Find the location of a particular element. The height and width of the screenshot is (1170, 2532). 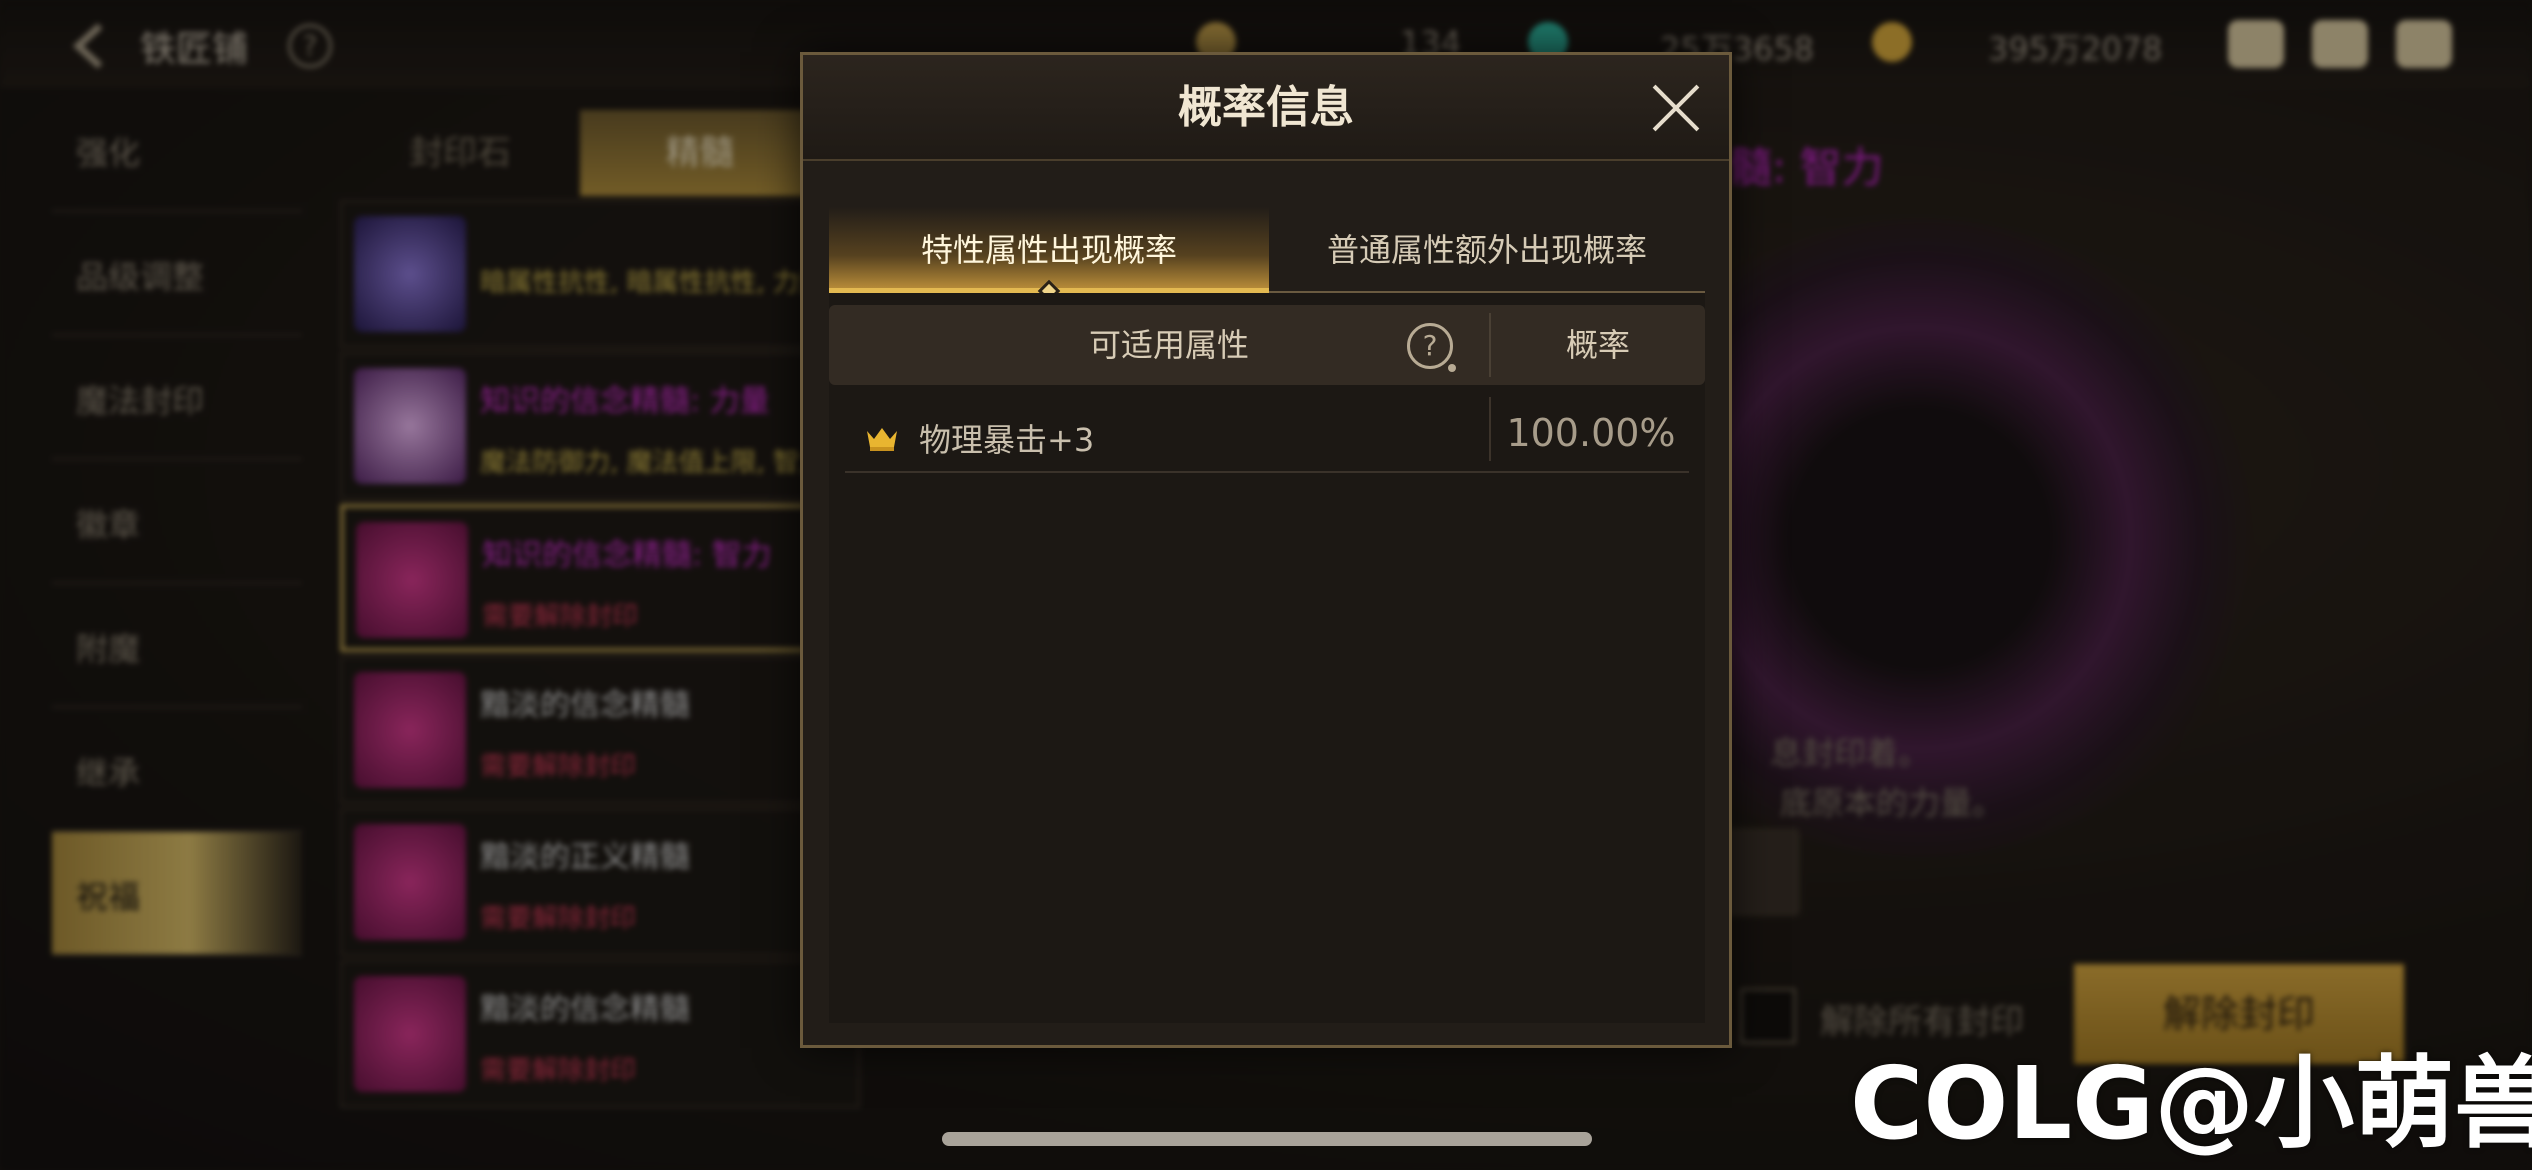

watermark: COLG@小萌兽 is located at coordinates (2191, 1103).